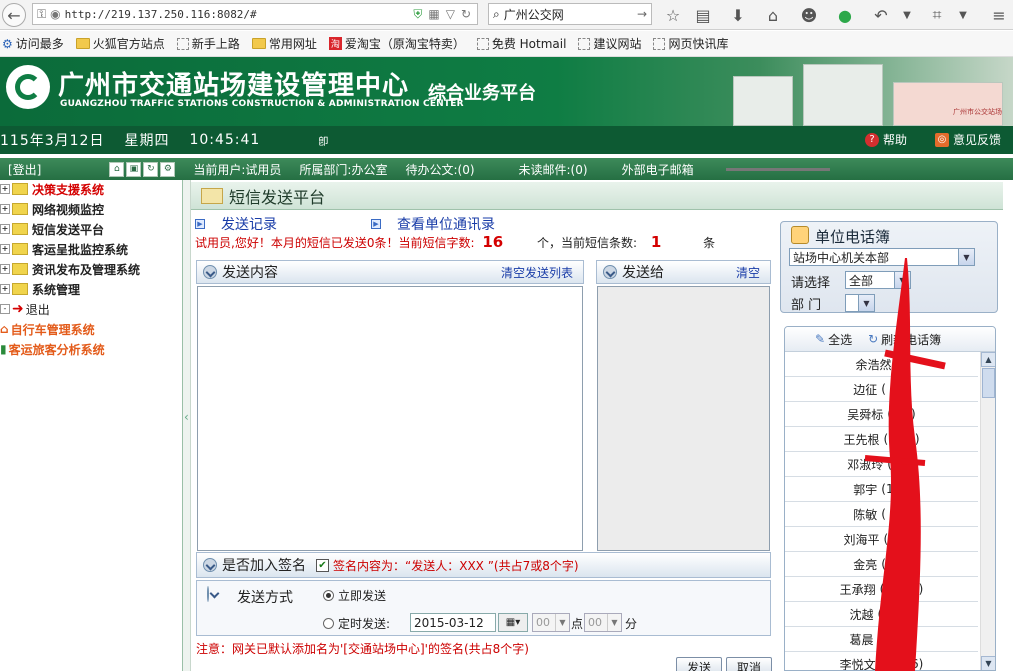 This screenshot has height=671, width=1013. What do you see at coordinates (860, 303) in the screenshot?
I see `department-select: ▼` at bounding box center [860, 303].